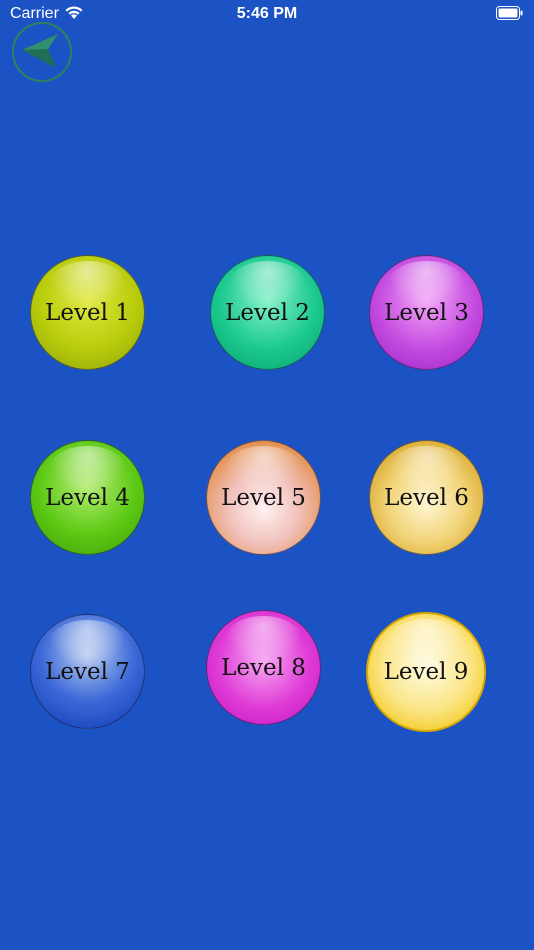 Image resolution: width=534 pixels, height=950 pixels. I want to click on level-label: Level 8, so click(263, 667).